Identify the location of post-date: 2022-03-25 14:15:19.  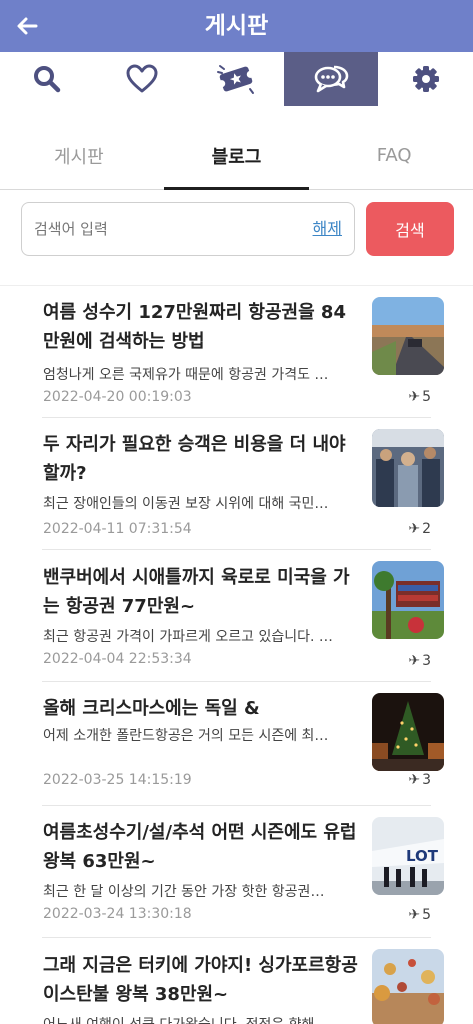
(117, 780).